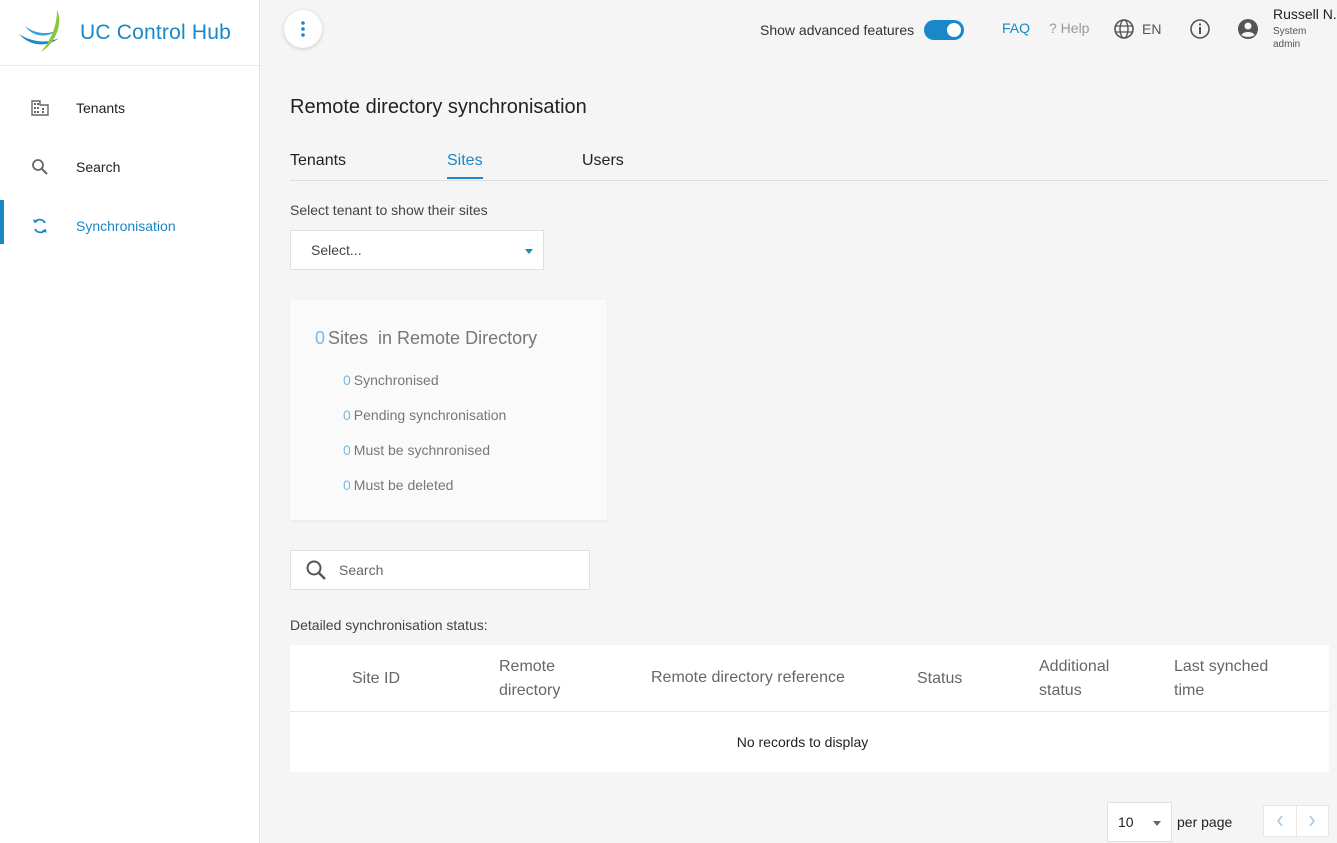 The width and height of the screenshot is (1337, 843). I want to click on column-header-site-id: Site ID, so click(376, 679).